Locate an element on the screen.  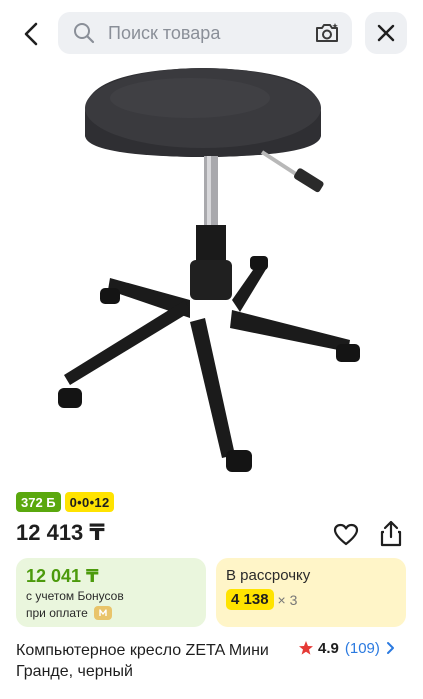
bonus-price-card: 12 041 ₸ с учетом Бонусов при оплате is located at coordinates (111, 592).